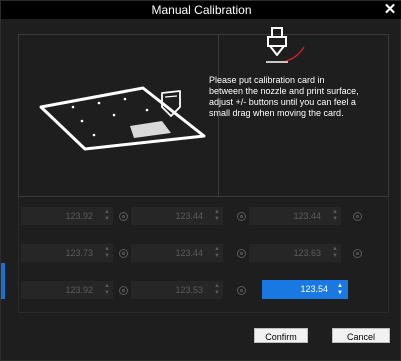 The image size is (401, 361). What do you see at coordinates (281, 335) in the screenshot?
I see `confirm-button: Confirm` at bounding box center [281, 335].